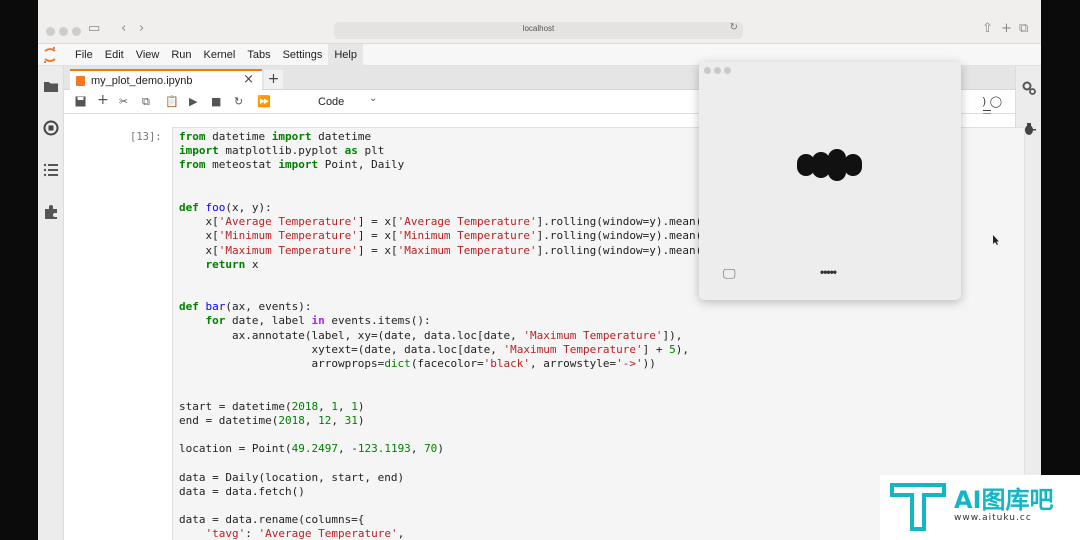 This screenshot has height=540, width=1080. I want to click on copy-icon: ⧉, so click(146, 102).